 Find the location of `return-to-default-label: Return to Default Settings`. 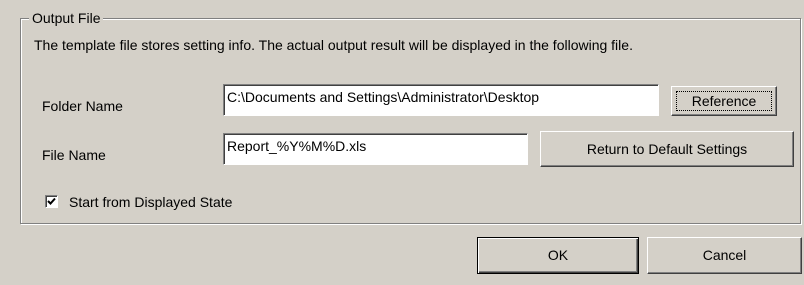

return-to-default-label: Return to Default Settings is located at coordinates (667, 149).